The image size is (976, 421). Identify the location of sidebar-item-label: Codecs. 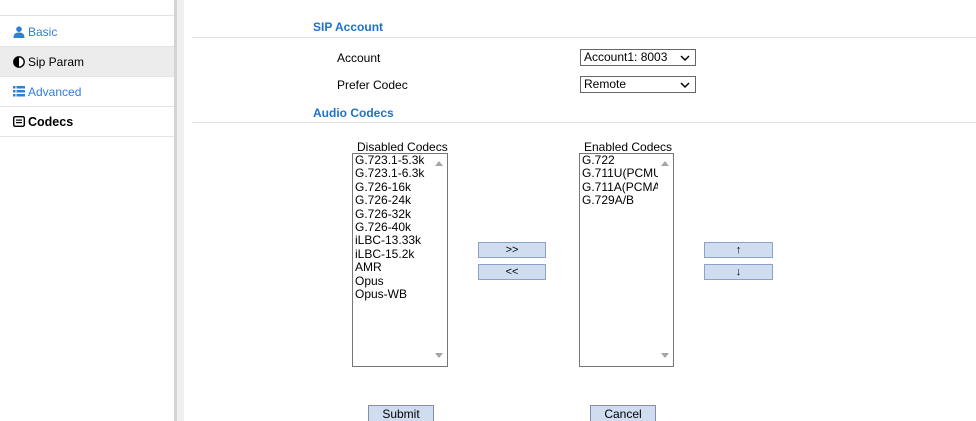
(51, 121).